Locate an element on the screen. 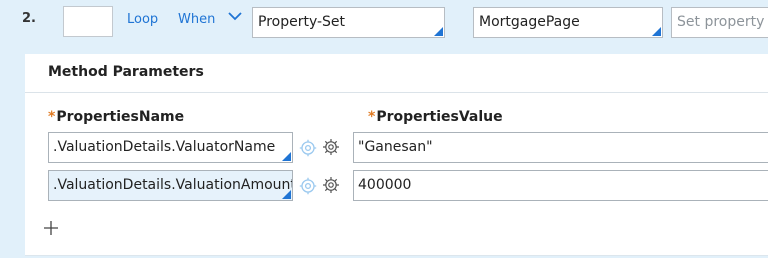 The width and height of the screenshot is (768, 258). property-name-input: .ValuationDetails.ValuatorName is located at coordinates (170, 147).